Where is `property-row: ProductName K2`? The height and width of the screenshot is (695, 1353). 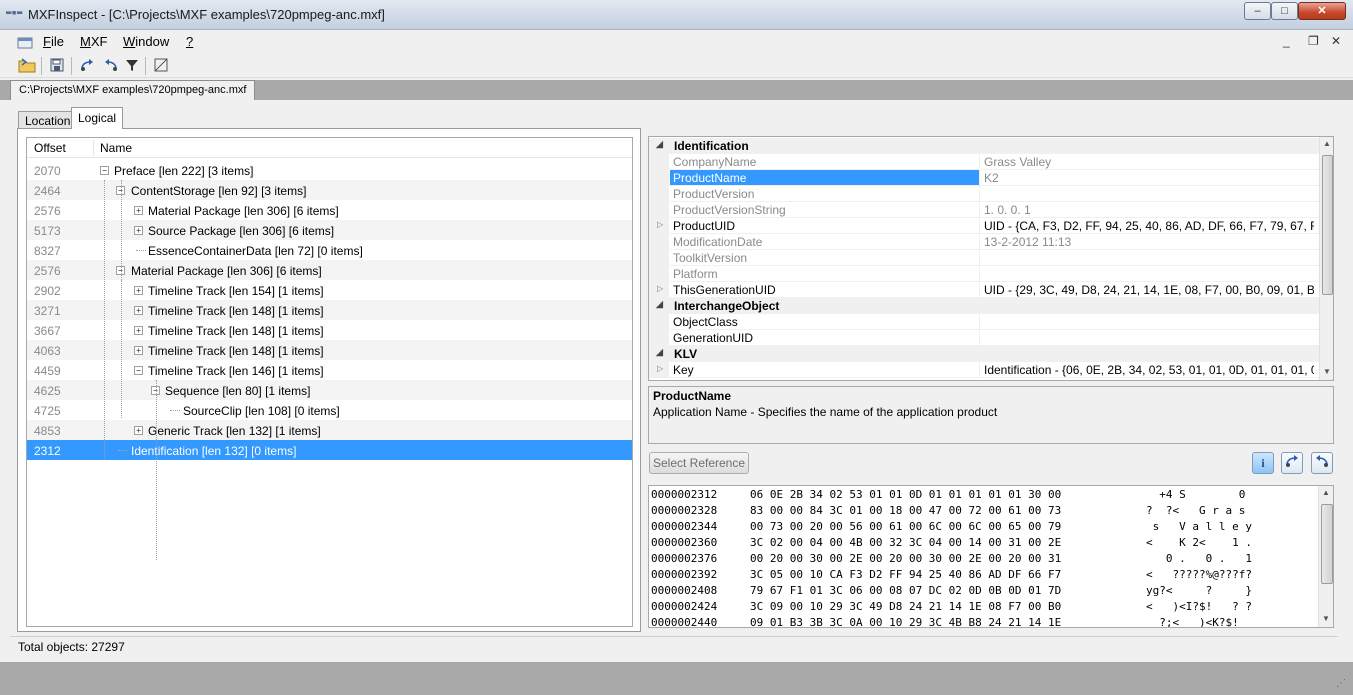
property-row: ProductName K2 is located at coordinates (984, 178).